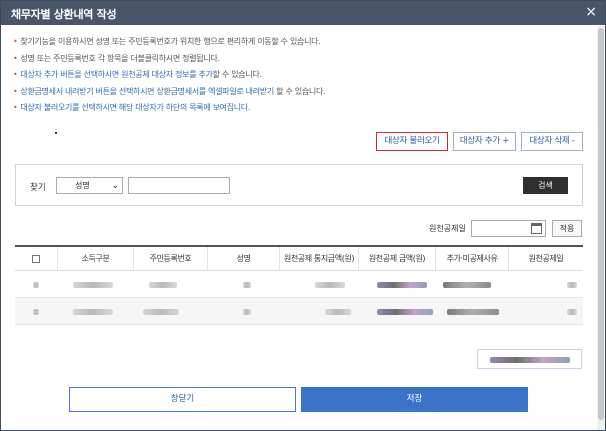 This screenshot has width=606, height=431. I want to click on scrollbar-thumb, so click(601, 224).